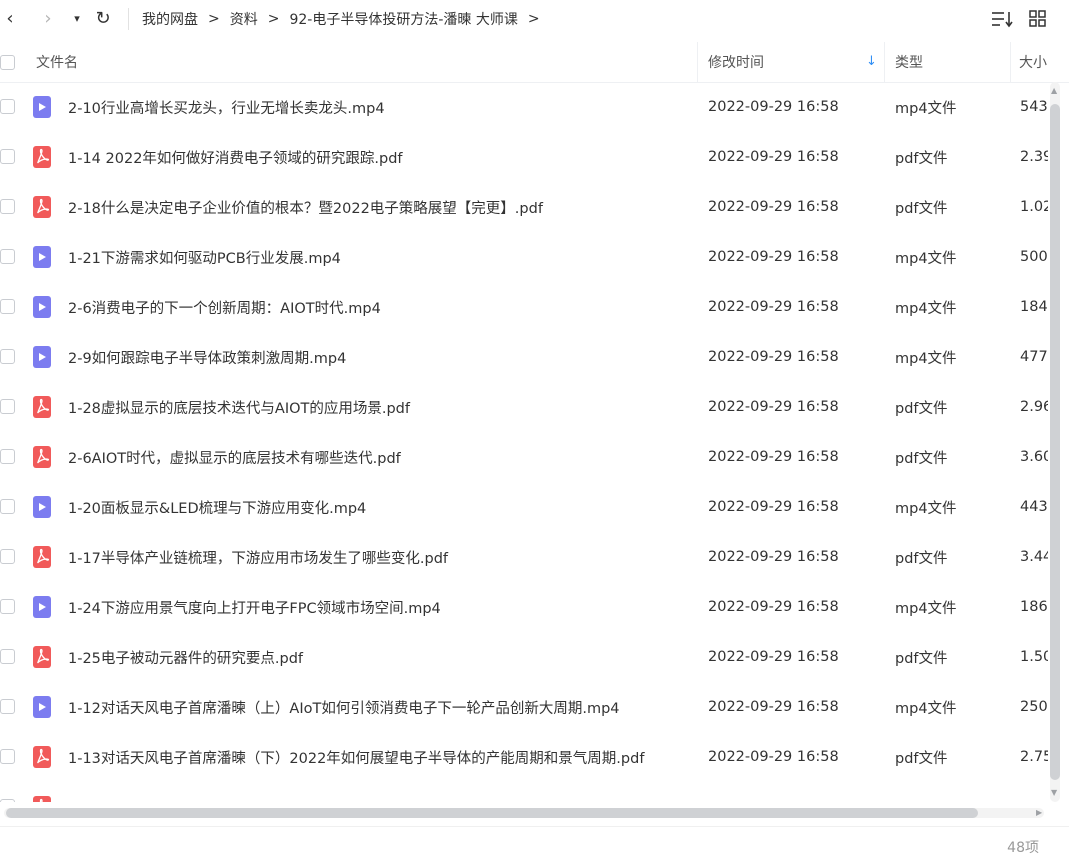 Image resolution: width=1069 pixels, height=863 pixels. Describe the element at coordinates (244, 19) in the screenshot. I see `breadcrumb-item-materials: 资料` at that location.